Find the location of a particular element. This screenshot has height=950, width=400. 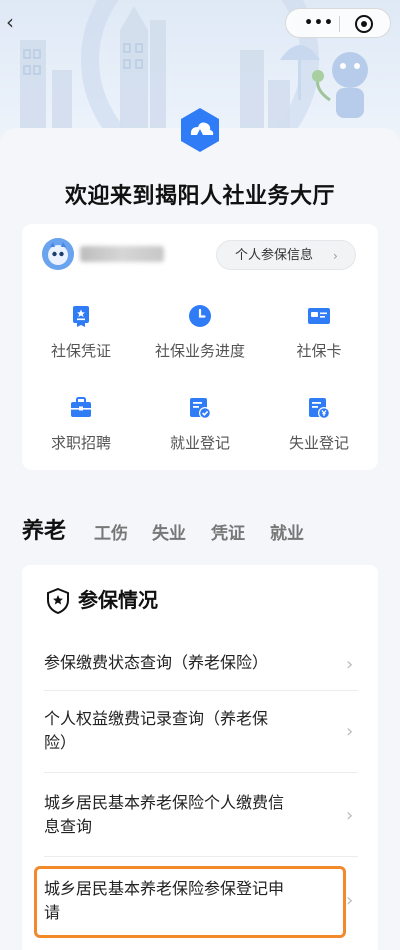

service-label: 社保业务进度 is located at coordinates (199, 351).